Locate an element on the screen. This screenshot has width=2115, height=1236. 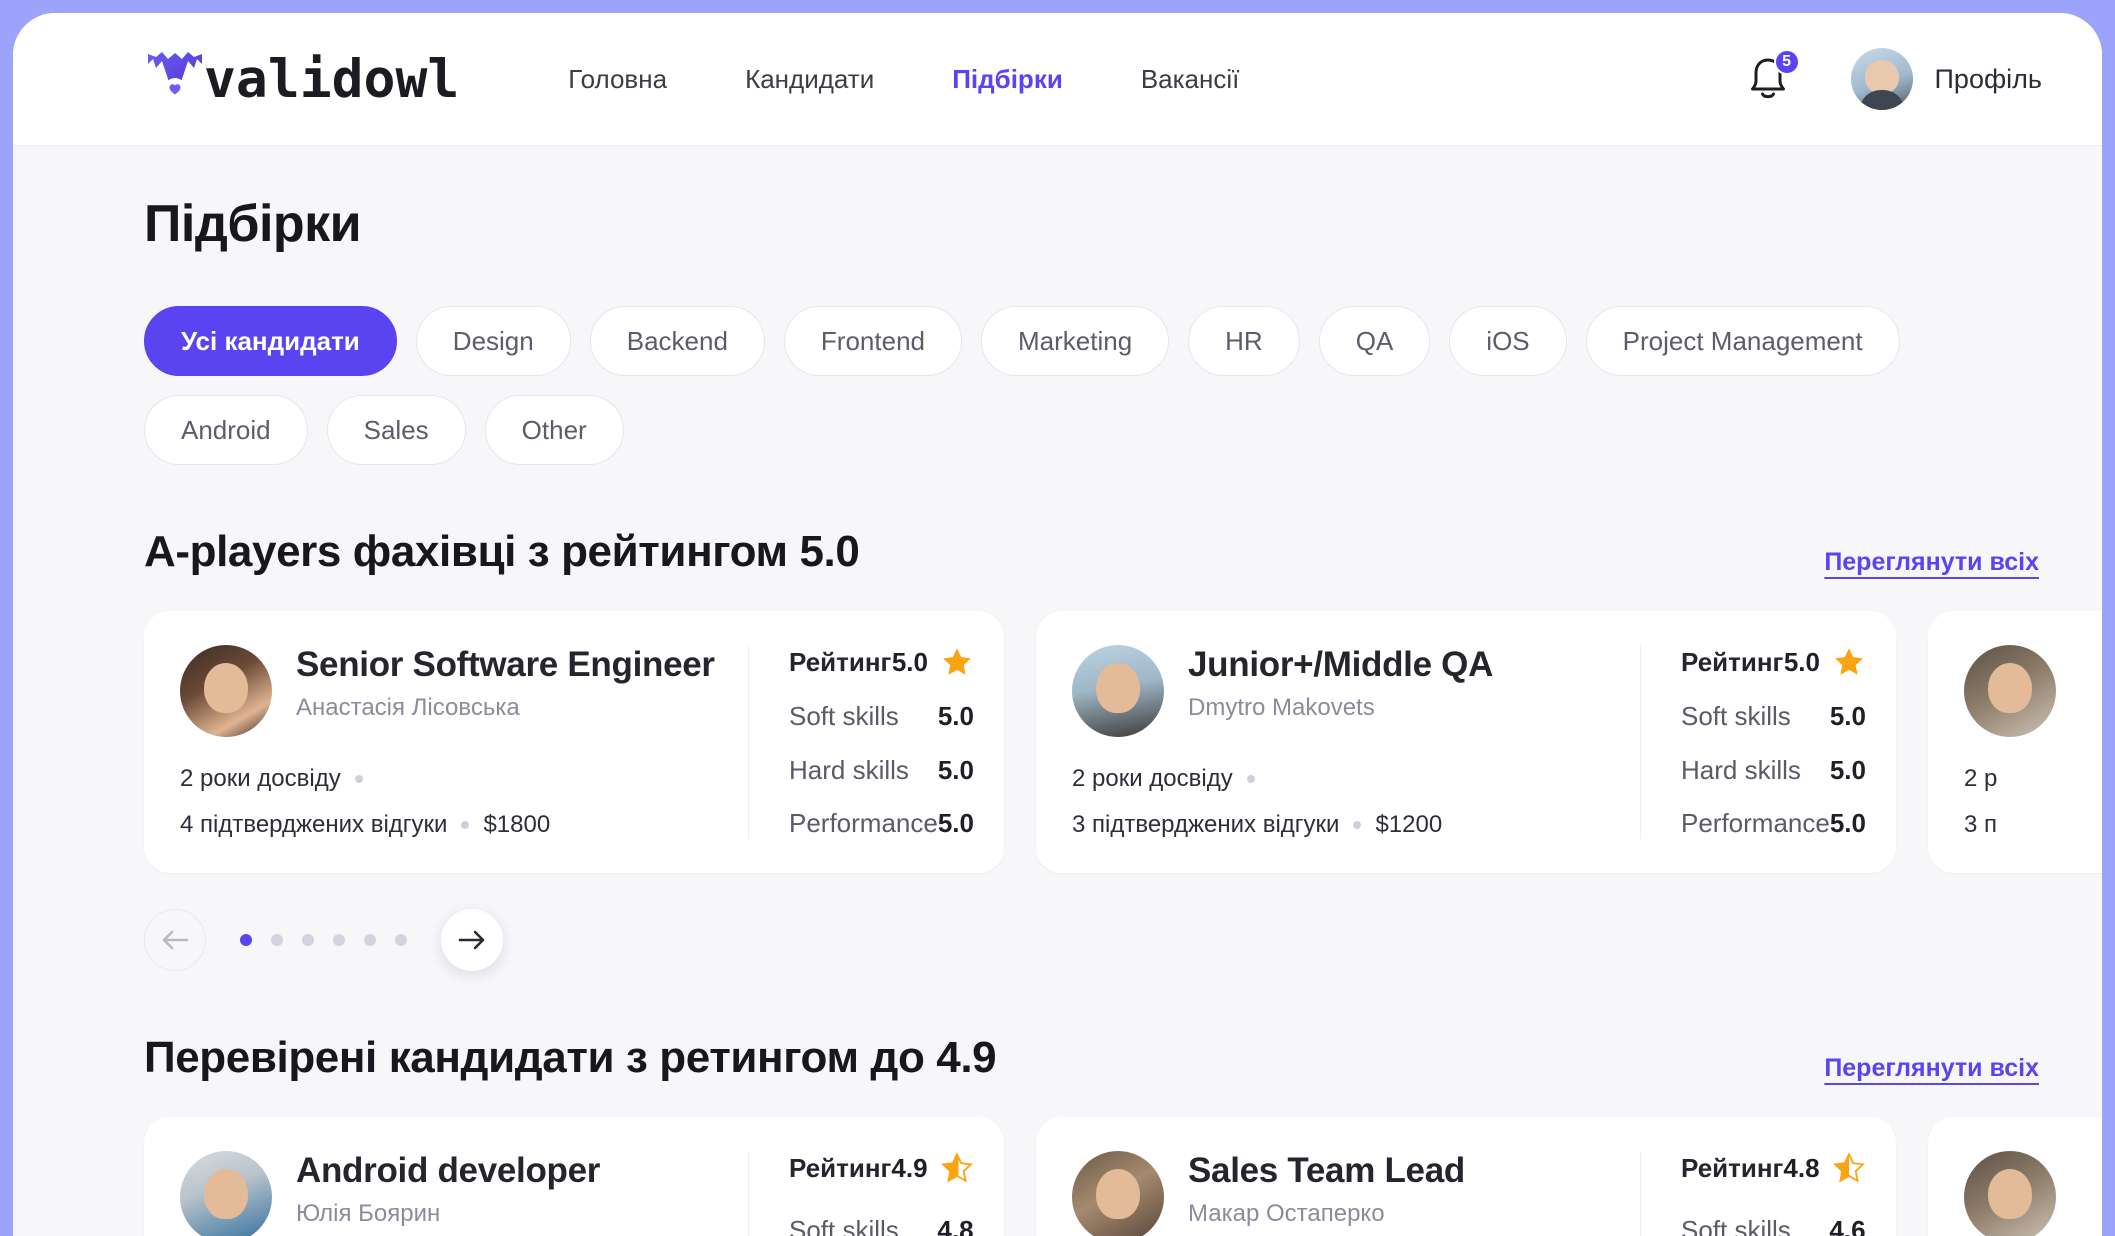
profile-menu: Профіль is located at coordinates (1946, 79).